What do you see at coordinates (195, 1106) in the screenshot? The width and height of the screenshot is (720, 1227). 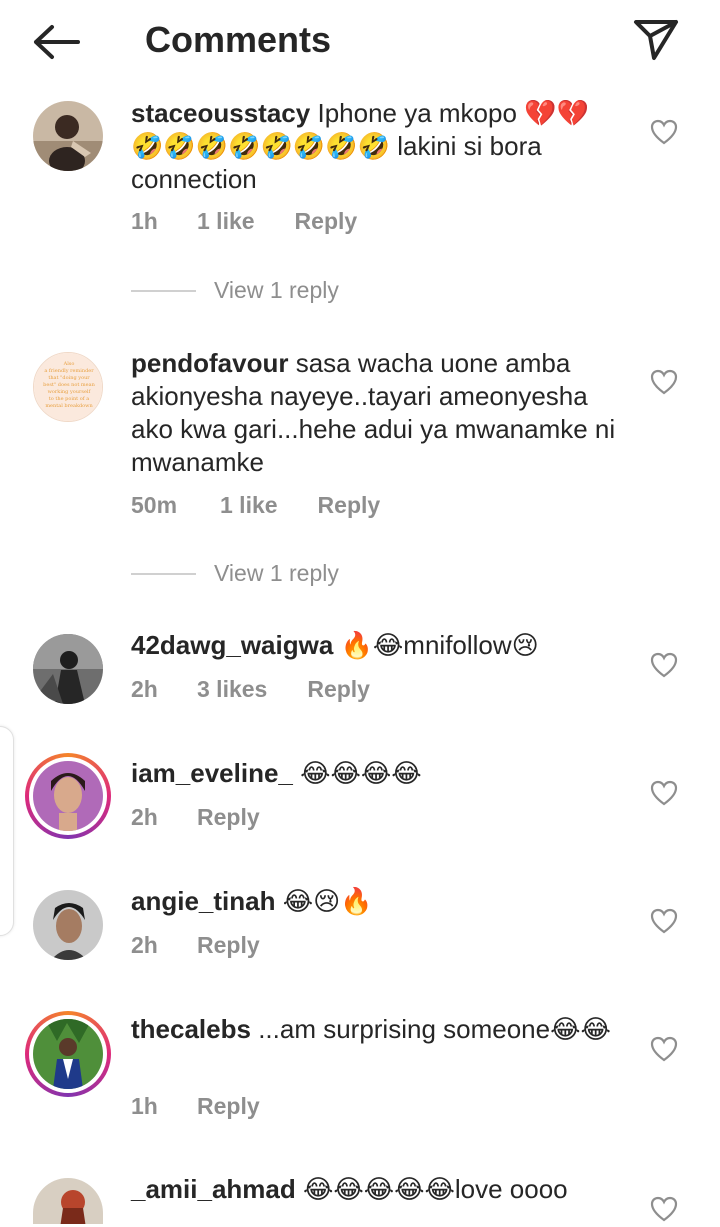 I see `comment-meta: 1h Reply` at bounding box center [195, 1106].